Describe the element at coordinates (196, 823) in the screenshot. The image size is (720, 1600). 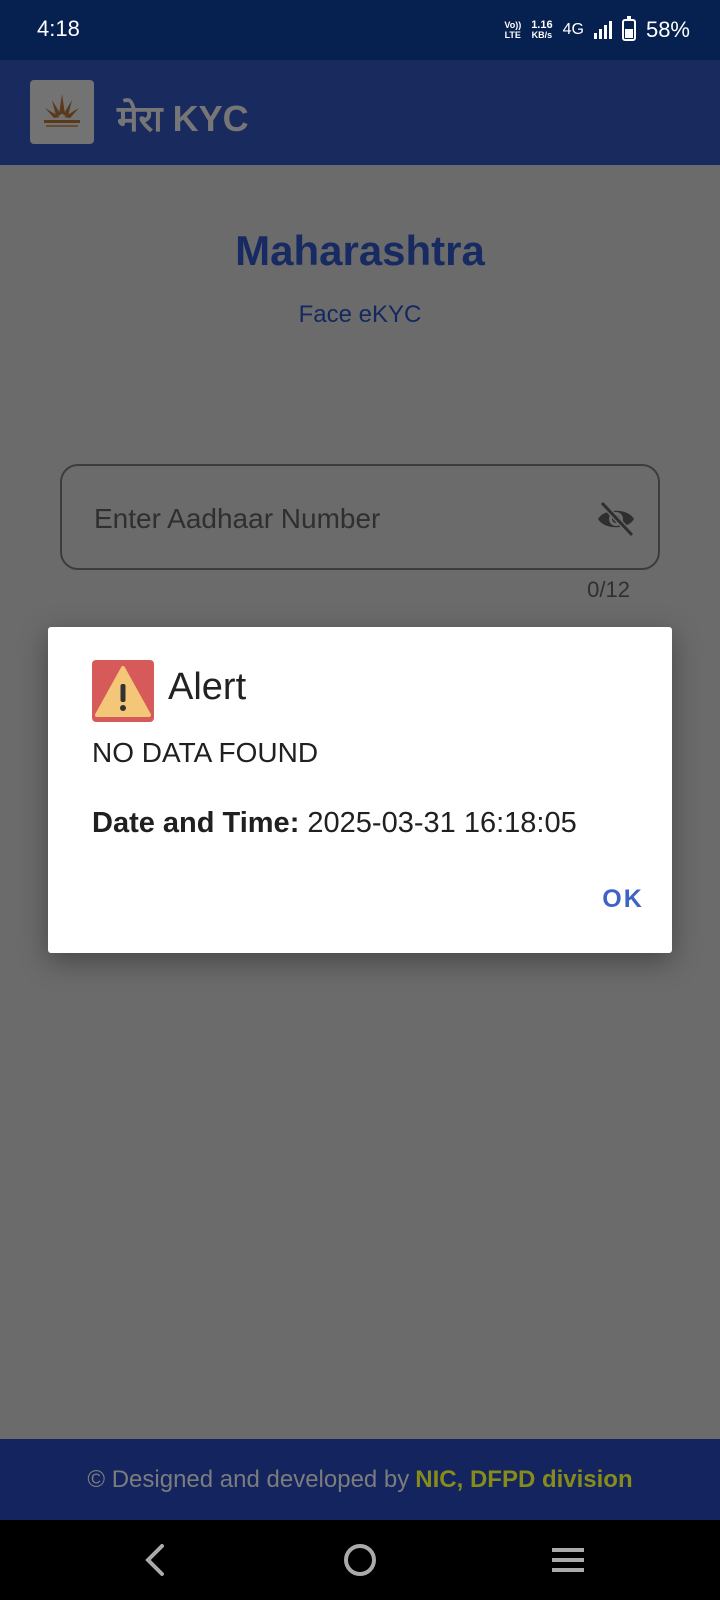
I see `datetime-label: Date and Time:` at that location.